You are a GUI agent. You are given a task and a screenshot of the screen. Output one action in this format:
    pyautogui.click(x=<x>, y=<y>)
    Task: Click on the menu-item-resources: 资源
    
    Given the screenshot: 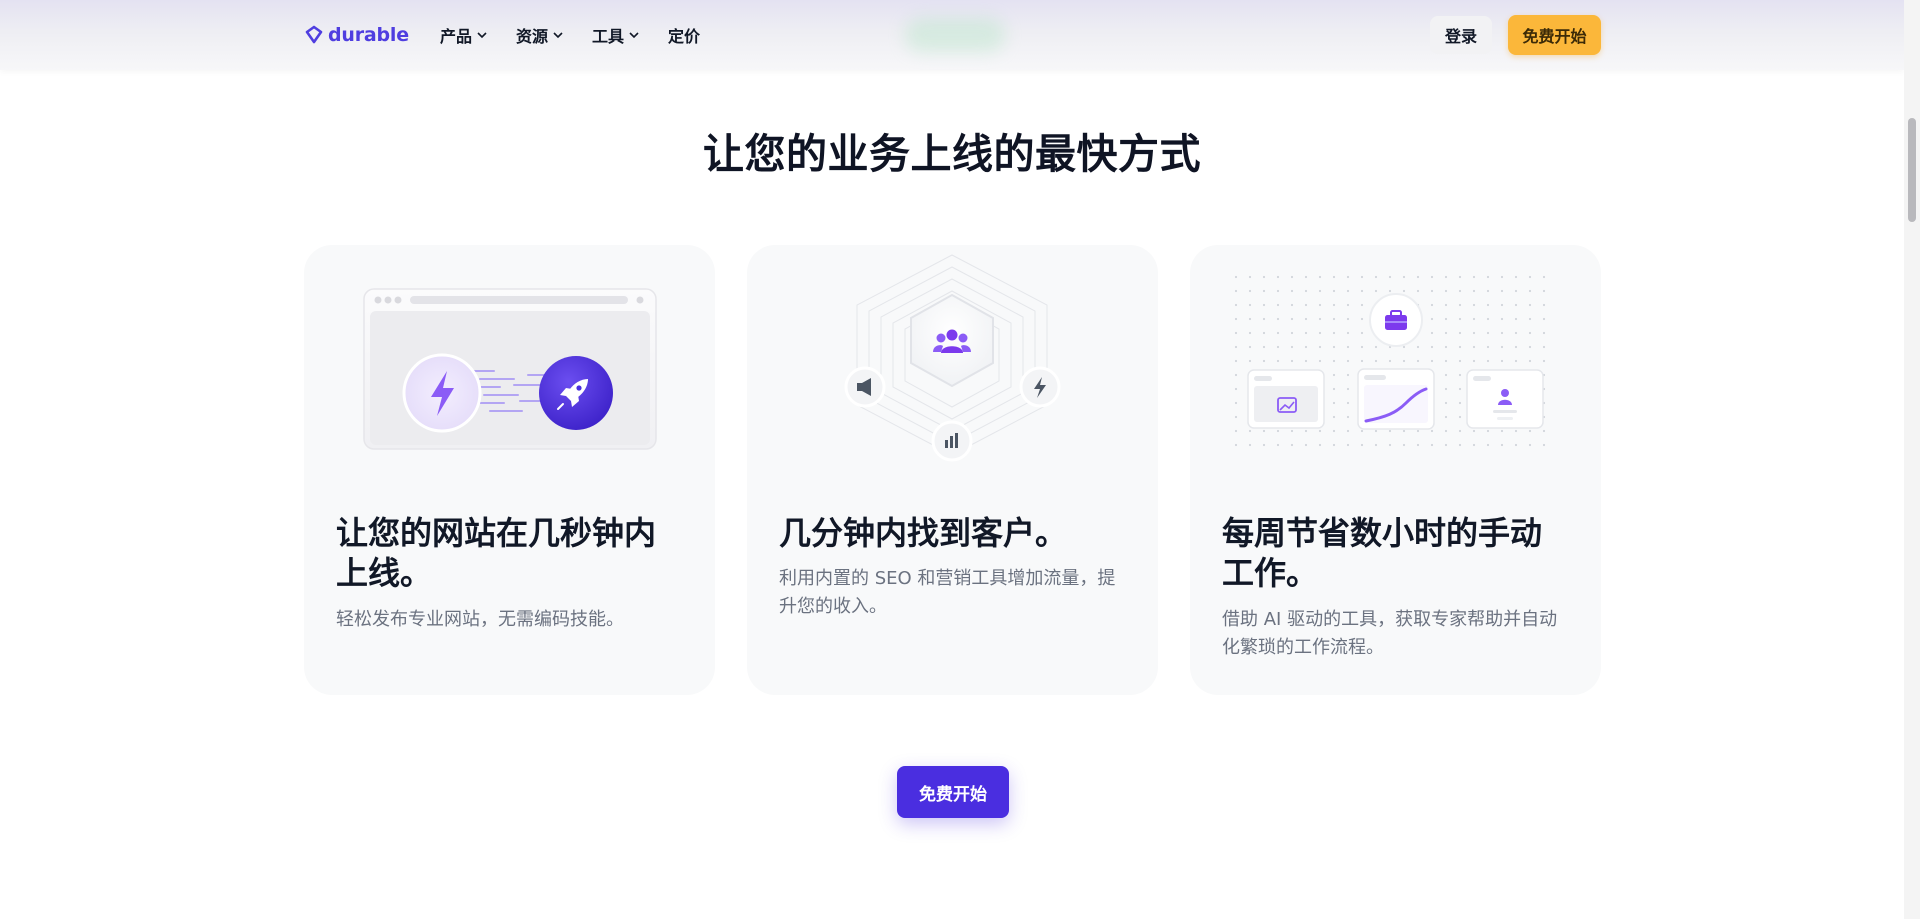 What is the action you would take?
    pyautogui.click(x=540, y=35)
    